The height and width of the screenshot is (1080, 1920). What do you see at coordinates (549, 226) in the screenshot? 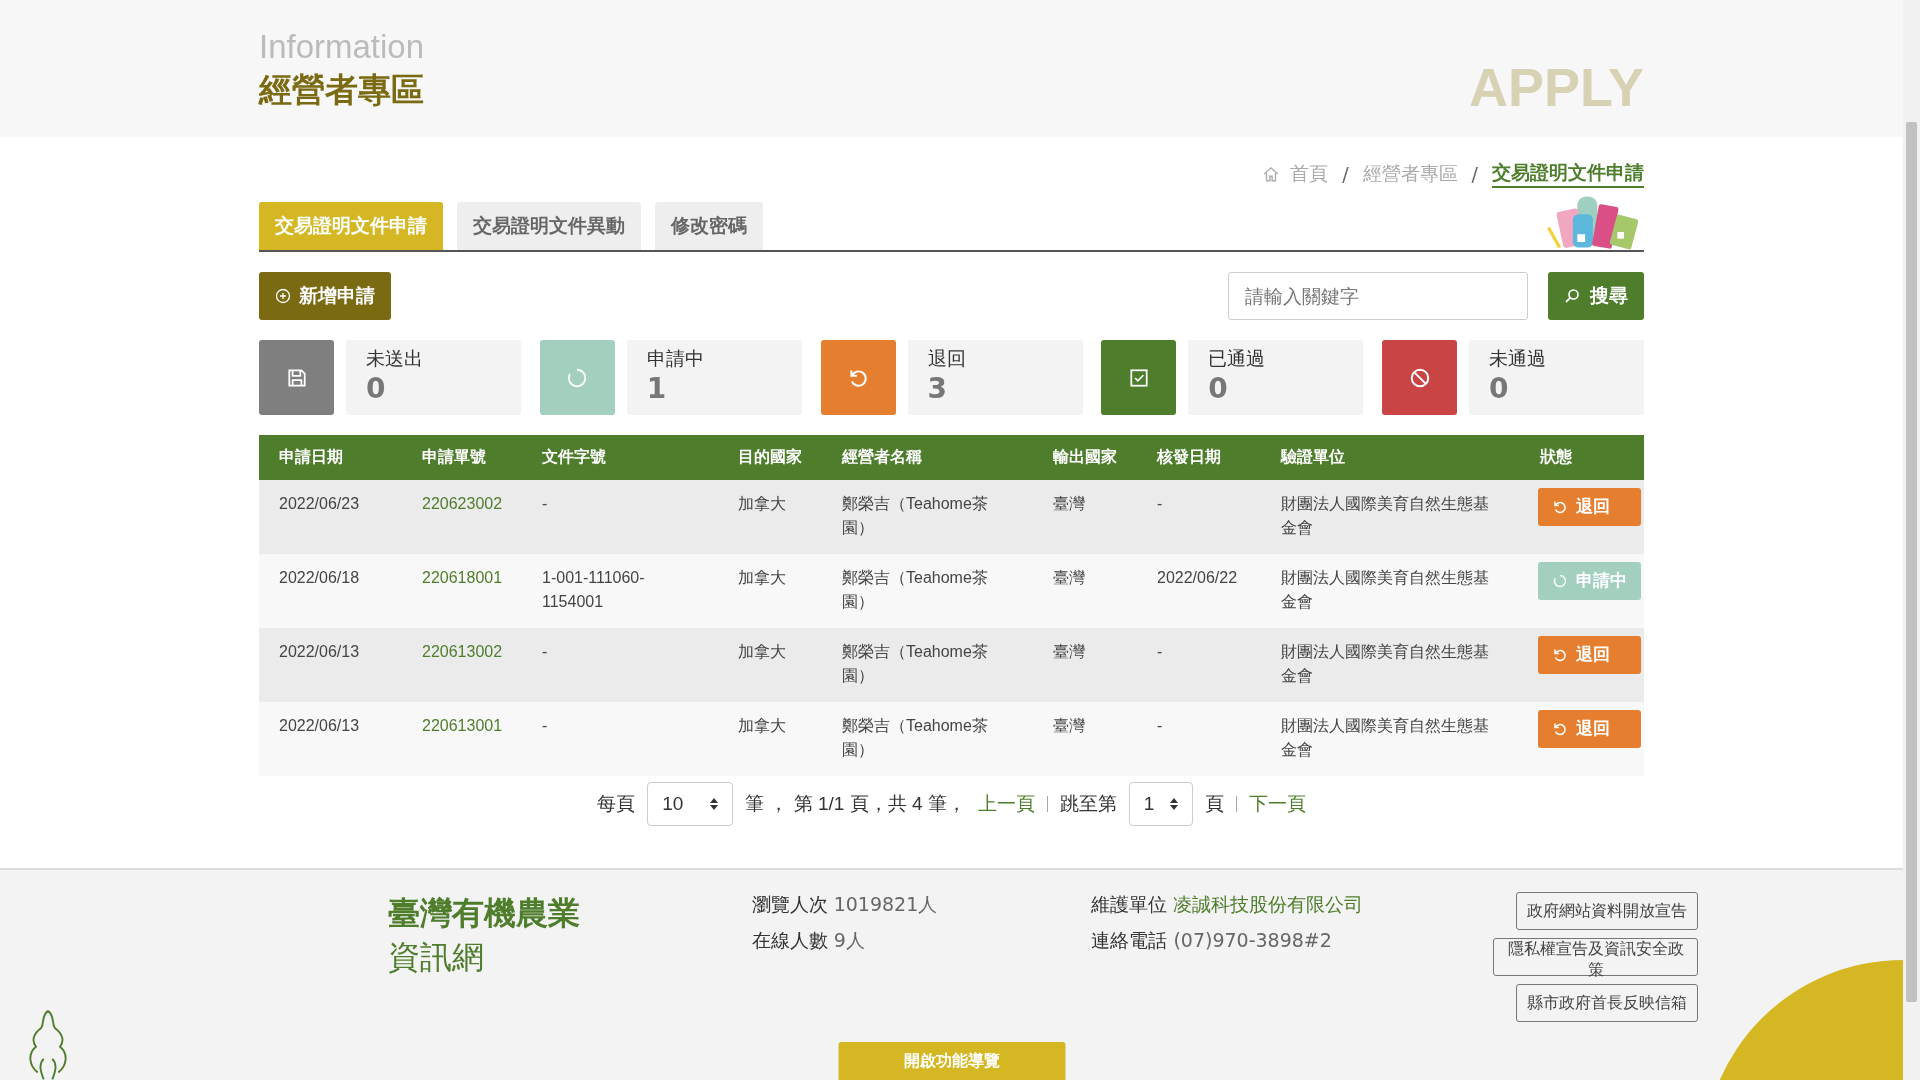
I see `tab: 交易證明文件異動` at bounding box center [549, 226].